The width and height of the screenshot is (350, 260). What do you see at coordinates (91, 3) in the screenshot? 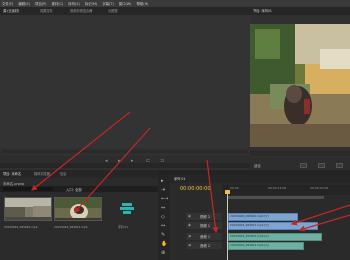
I see `menu-marker: 标记(M)` at bounding box center [91, 3].